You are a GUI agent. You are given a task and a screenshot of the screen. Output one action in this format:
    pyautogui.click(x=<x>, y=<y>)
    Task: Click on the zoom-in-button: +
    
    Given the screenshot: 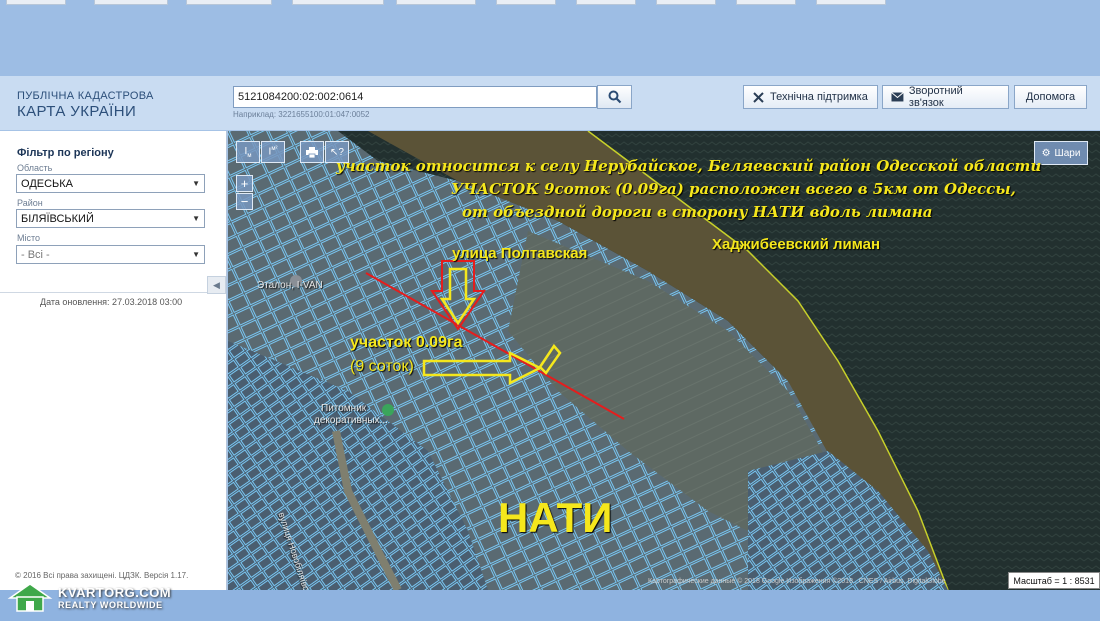 What is the action you would take?
    pyautogui.click(x=244, y=183)
    